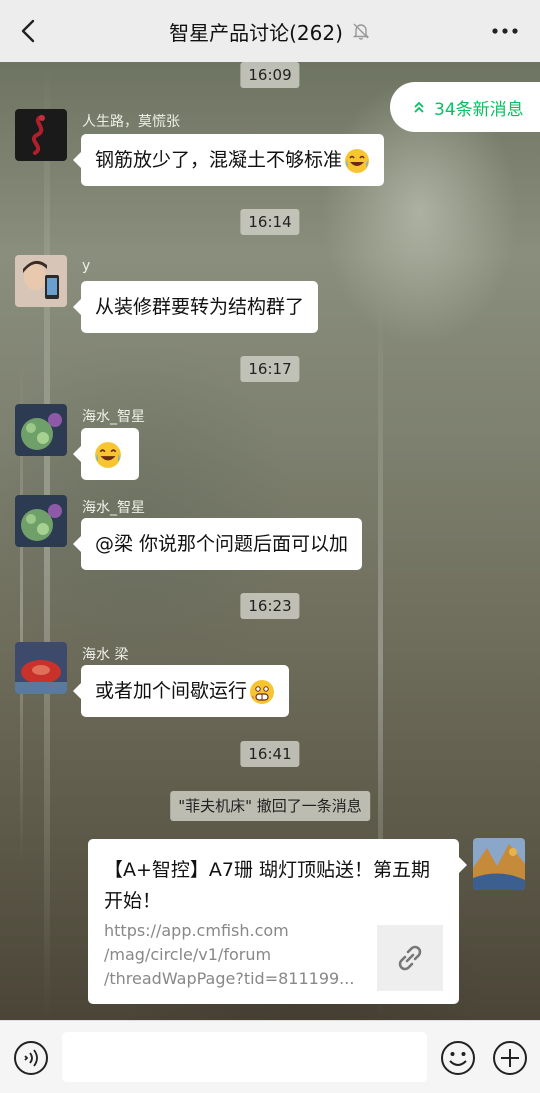  Describe the element at coordinates (270, 806) in the screenshot. I see `system-notice: "菲夫机床" 撤回了一条消息` at that location.